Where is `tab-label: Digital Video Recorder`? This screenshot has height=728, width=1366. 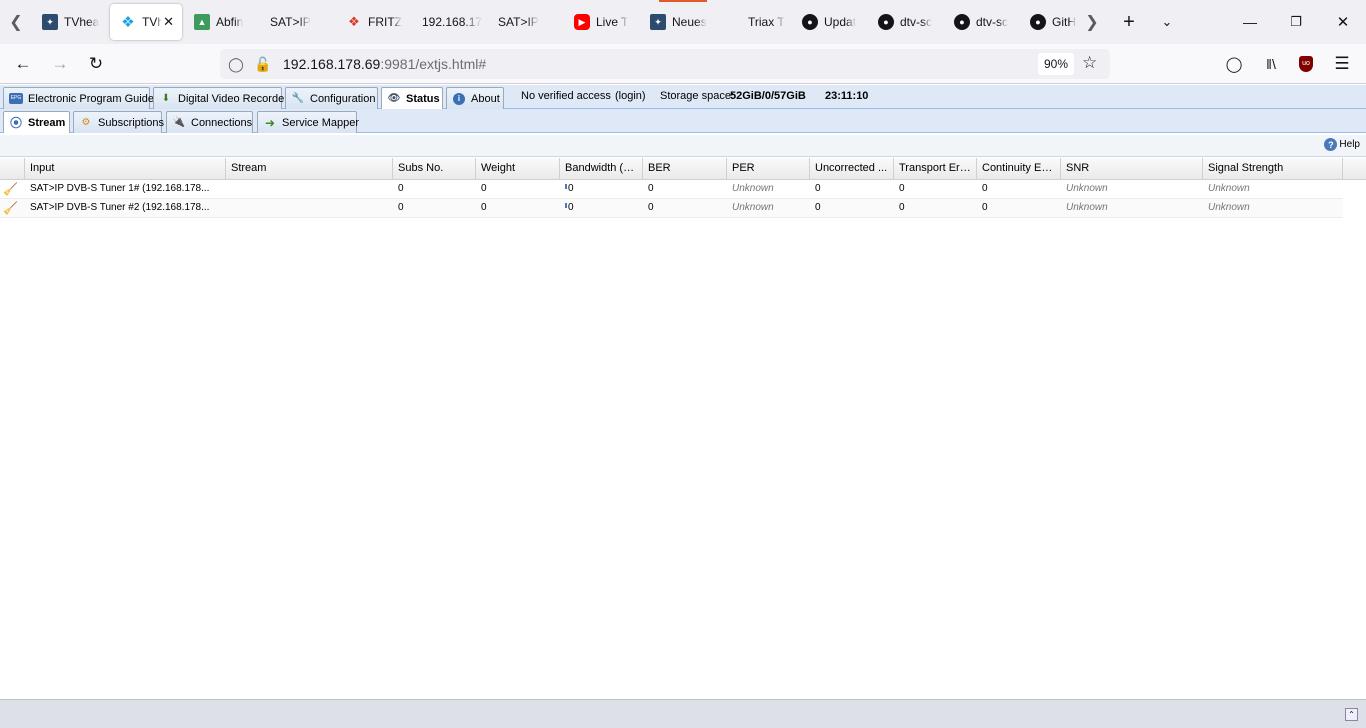
tab-label: Digital Video Recorder is located at coordinates (233, 98).